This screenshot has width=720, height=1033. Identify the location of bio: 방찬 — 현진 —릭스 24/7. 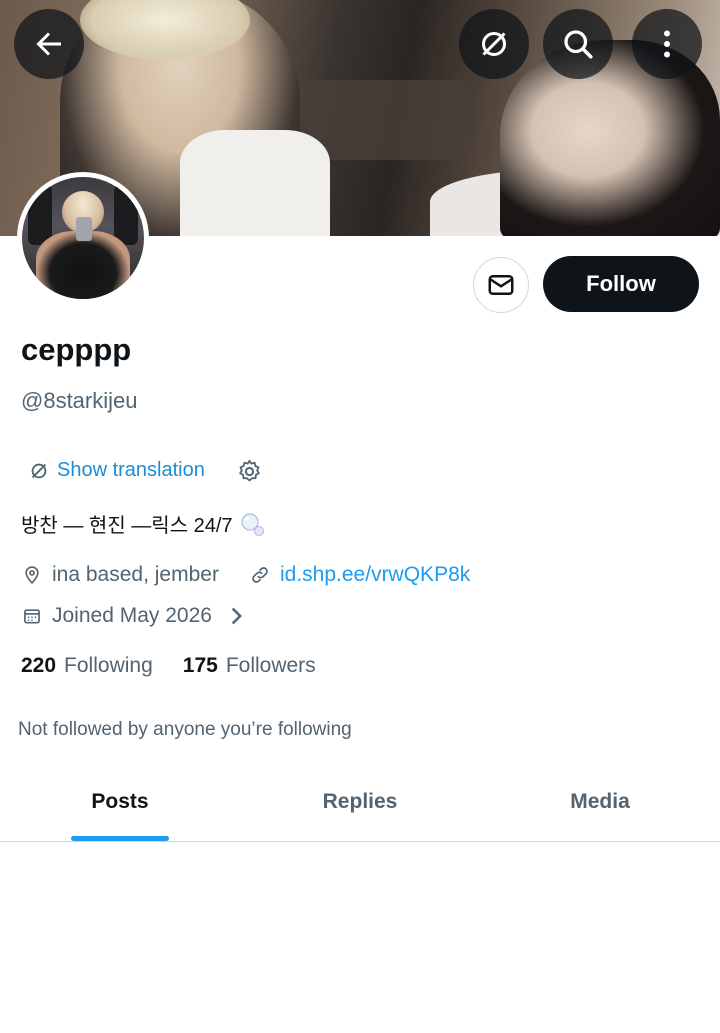
(143, 523).